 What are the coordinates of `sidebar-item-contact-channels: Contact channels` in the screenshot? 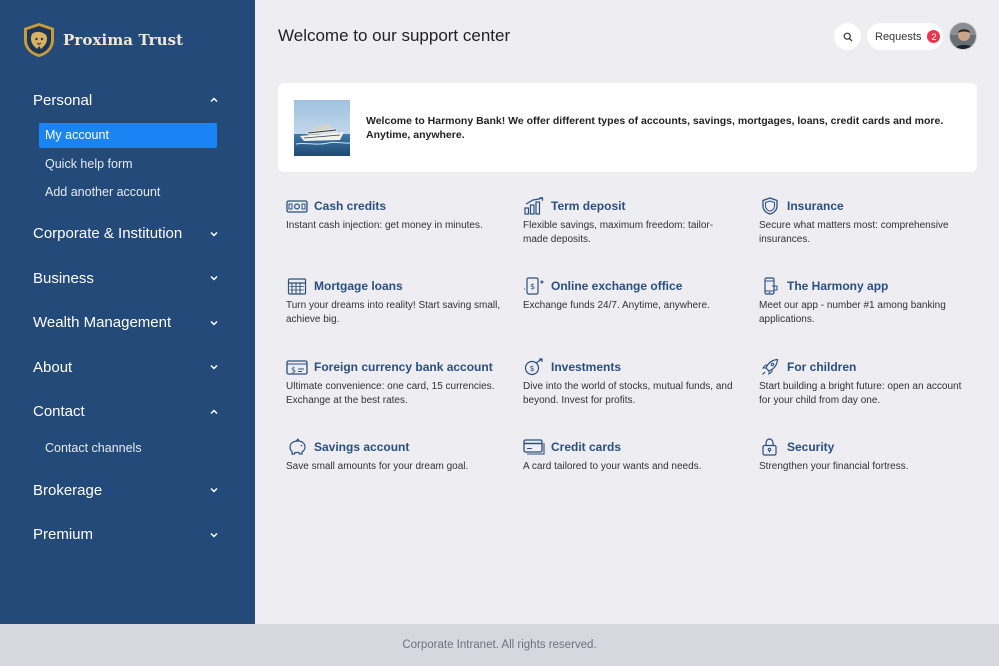 It's located at (128, 448).